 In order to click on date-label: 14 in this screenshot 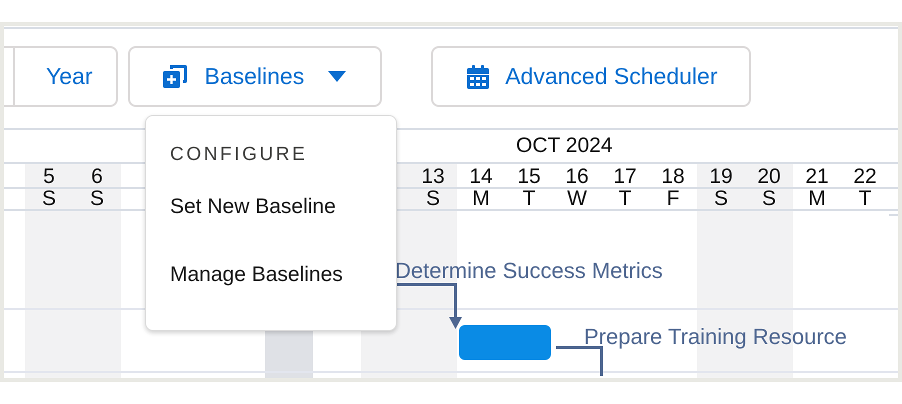, I will do `click(481, 175)`.